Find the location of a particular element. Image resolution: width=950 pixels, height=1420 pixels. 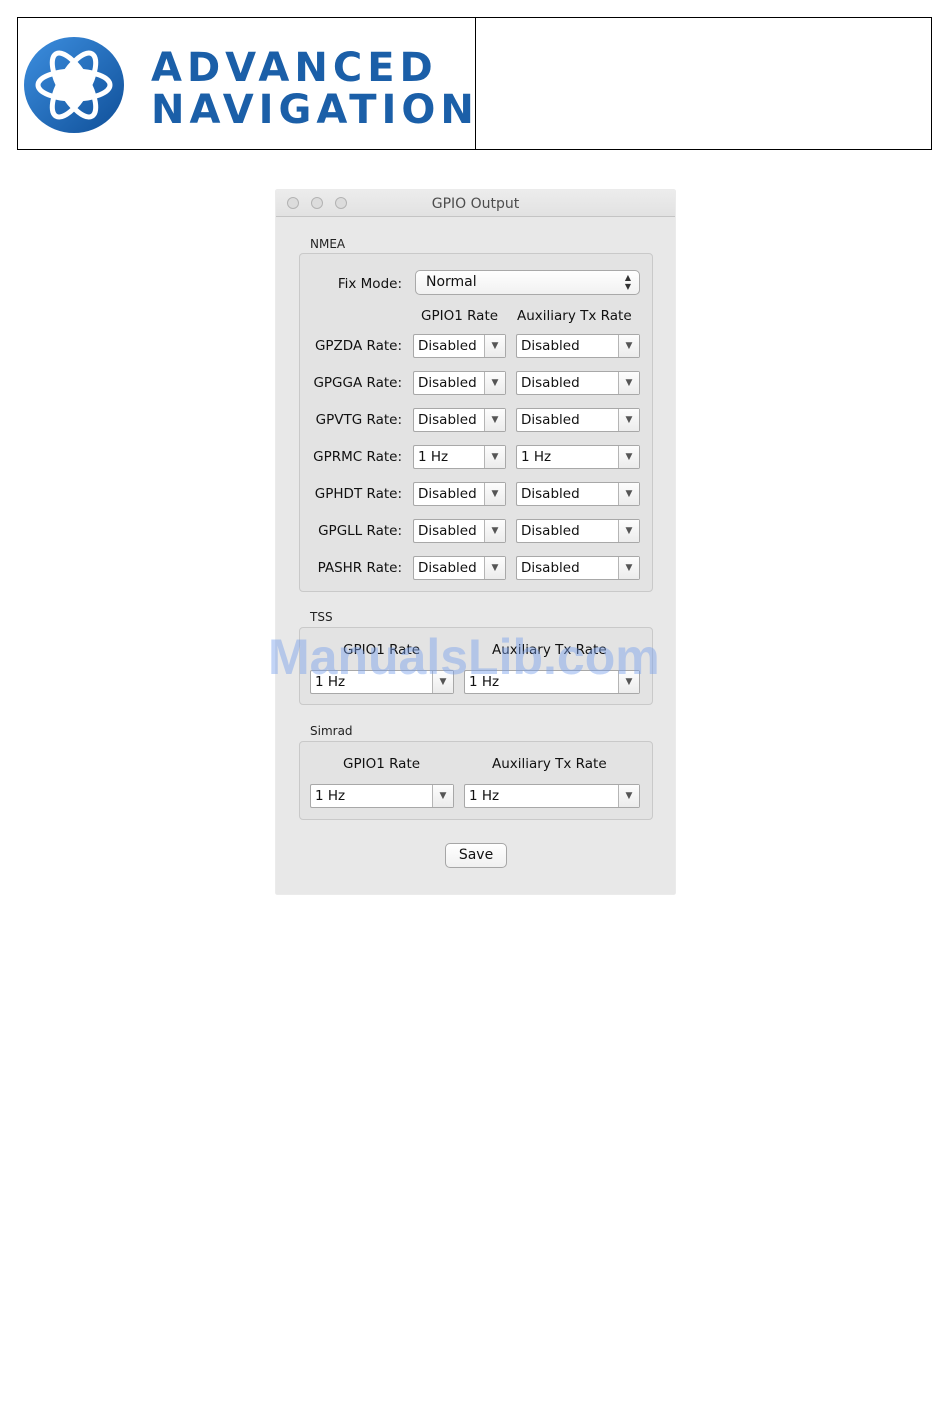

nmea-group-label: NMEA is located at coordinates (328, 244).